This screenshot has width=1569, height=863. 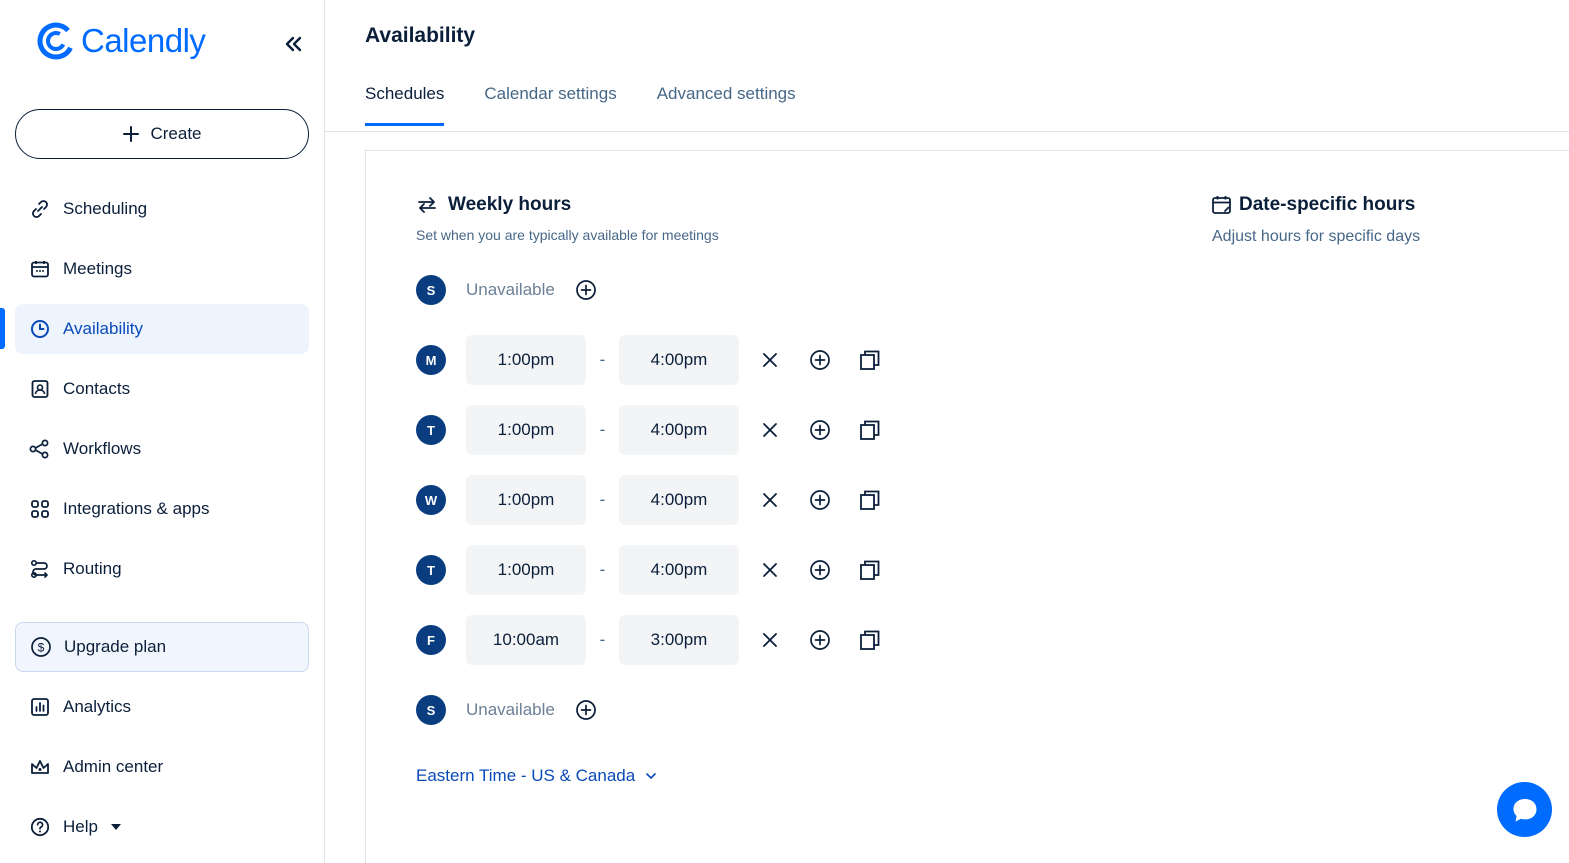 I want to click on tab-schedules: Schedules, so click(x=405, y=105).